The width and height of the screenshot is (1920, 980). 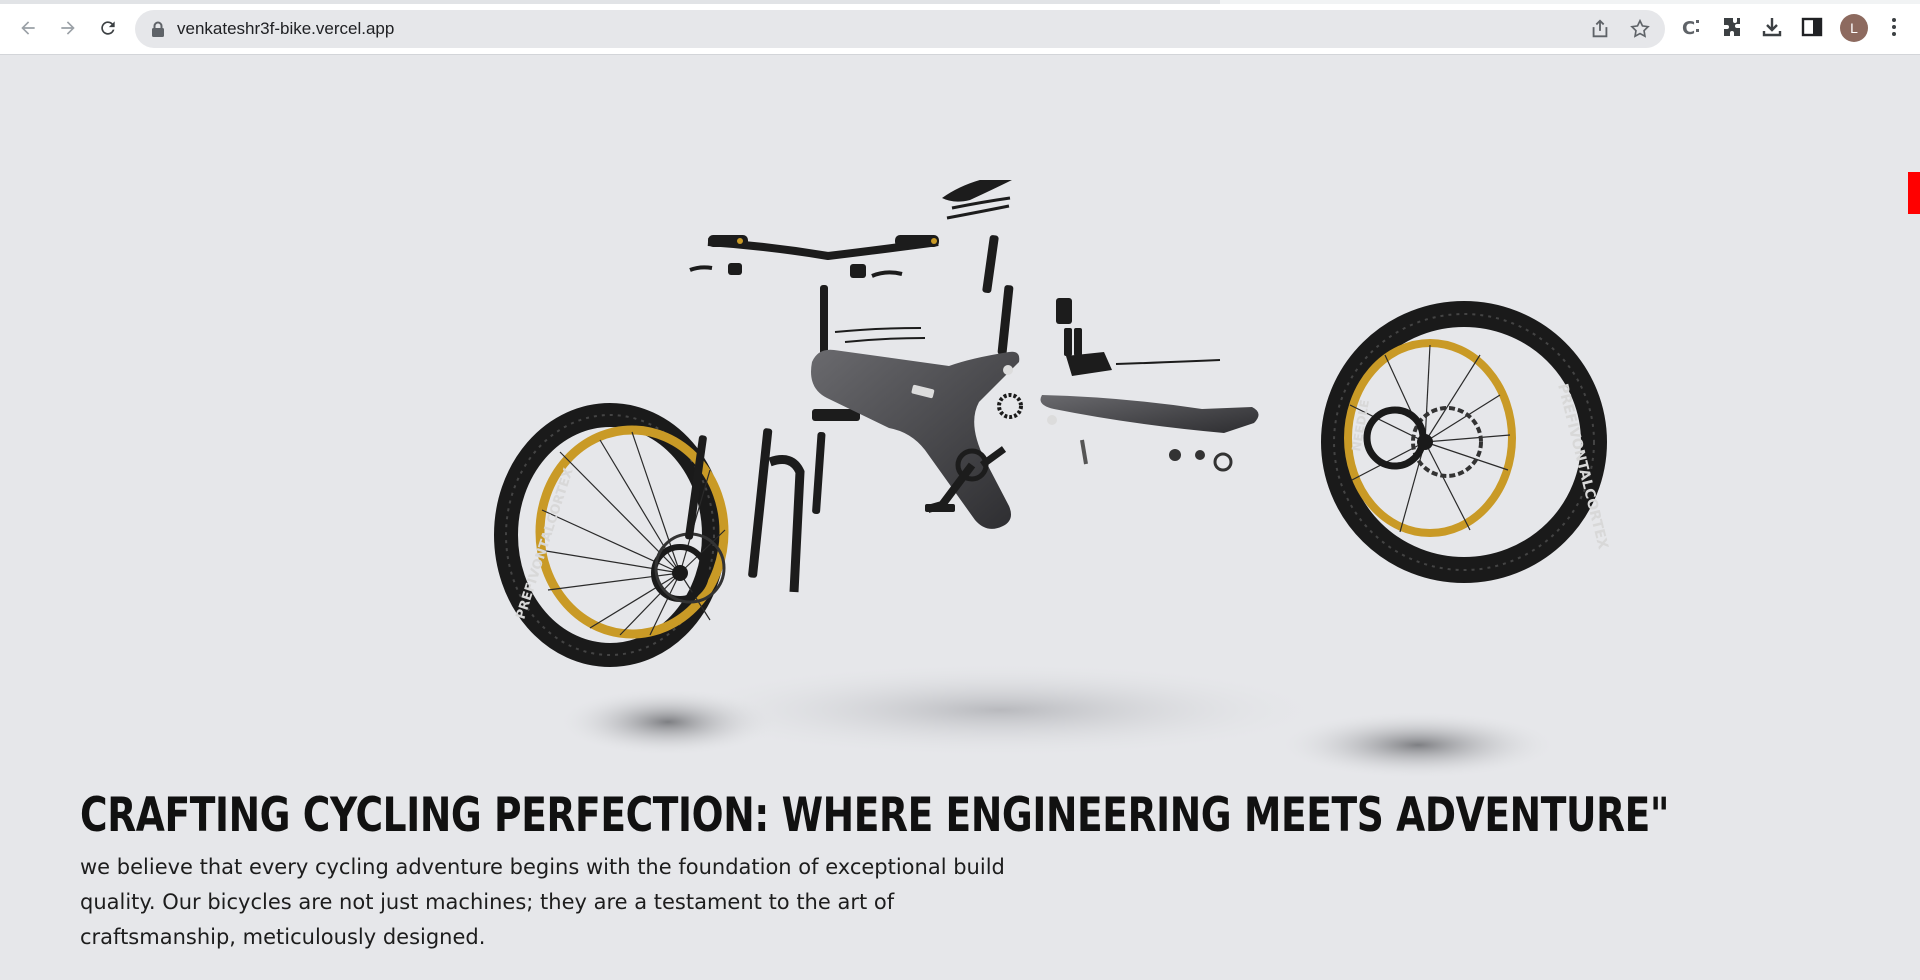 I want to click on forward-icon, so click(x=68, y=28).